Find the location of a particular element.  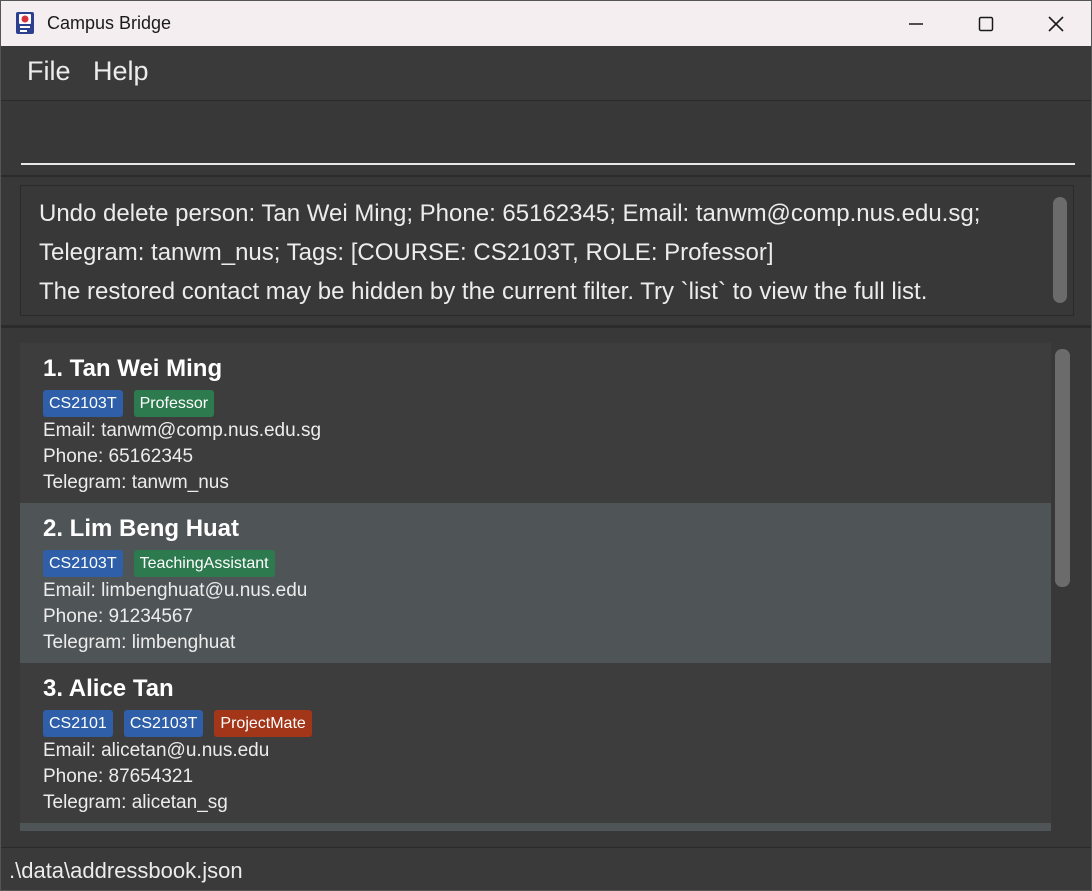

window-title: Campus Bridge is located at coordinates (109, 23).